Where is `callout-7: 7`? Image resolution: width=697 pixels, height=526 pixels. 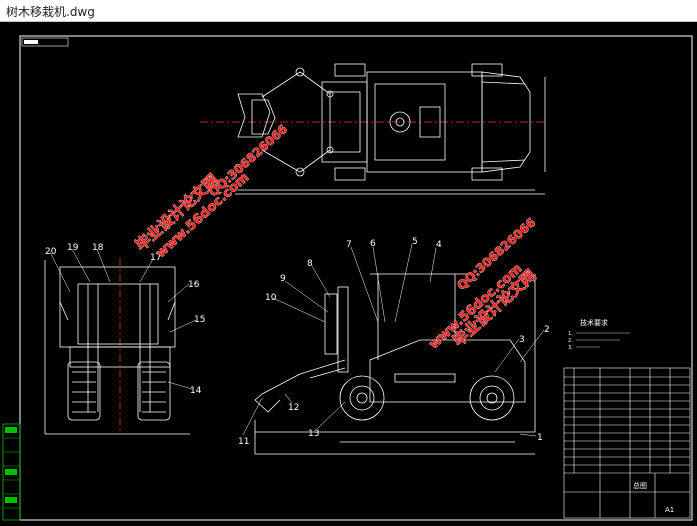
callout-7: 7 is located at coordinates (349, 245).